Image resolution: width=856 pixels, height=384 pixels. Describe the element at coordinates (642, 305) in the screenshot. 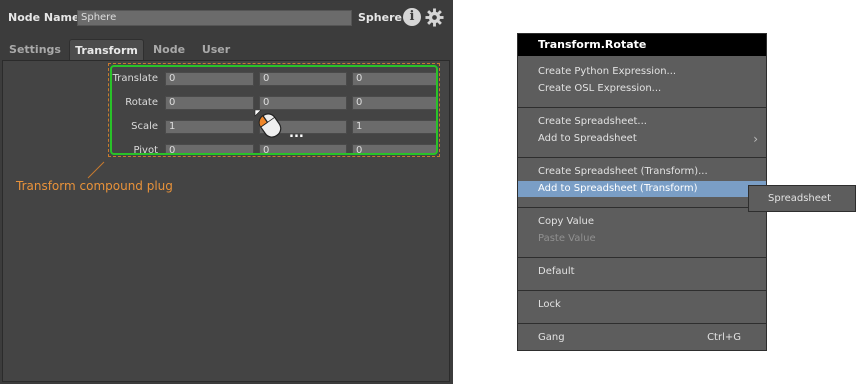

I see `menu-item-lock: Lock` at that location.